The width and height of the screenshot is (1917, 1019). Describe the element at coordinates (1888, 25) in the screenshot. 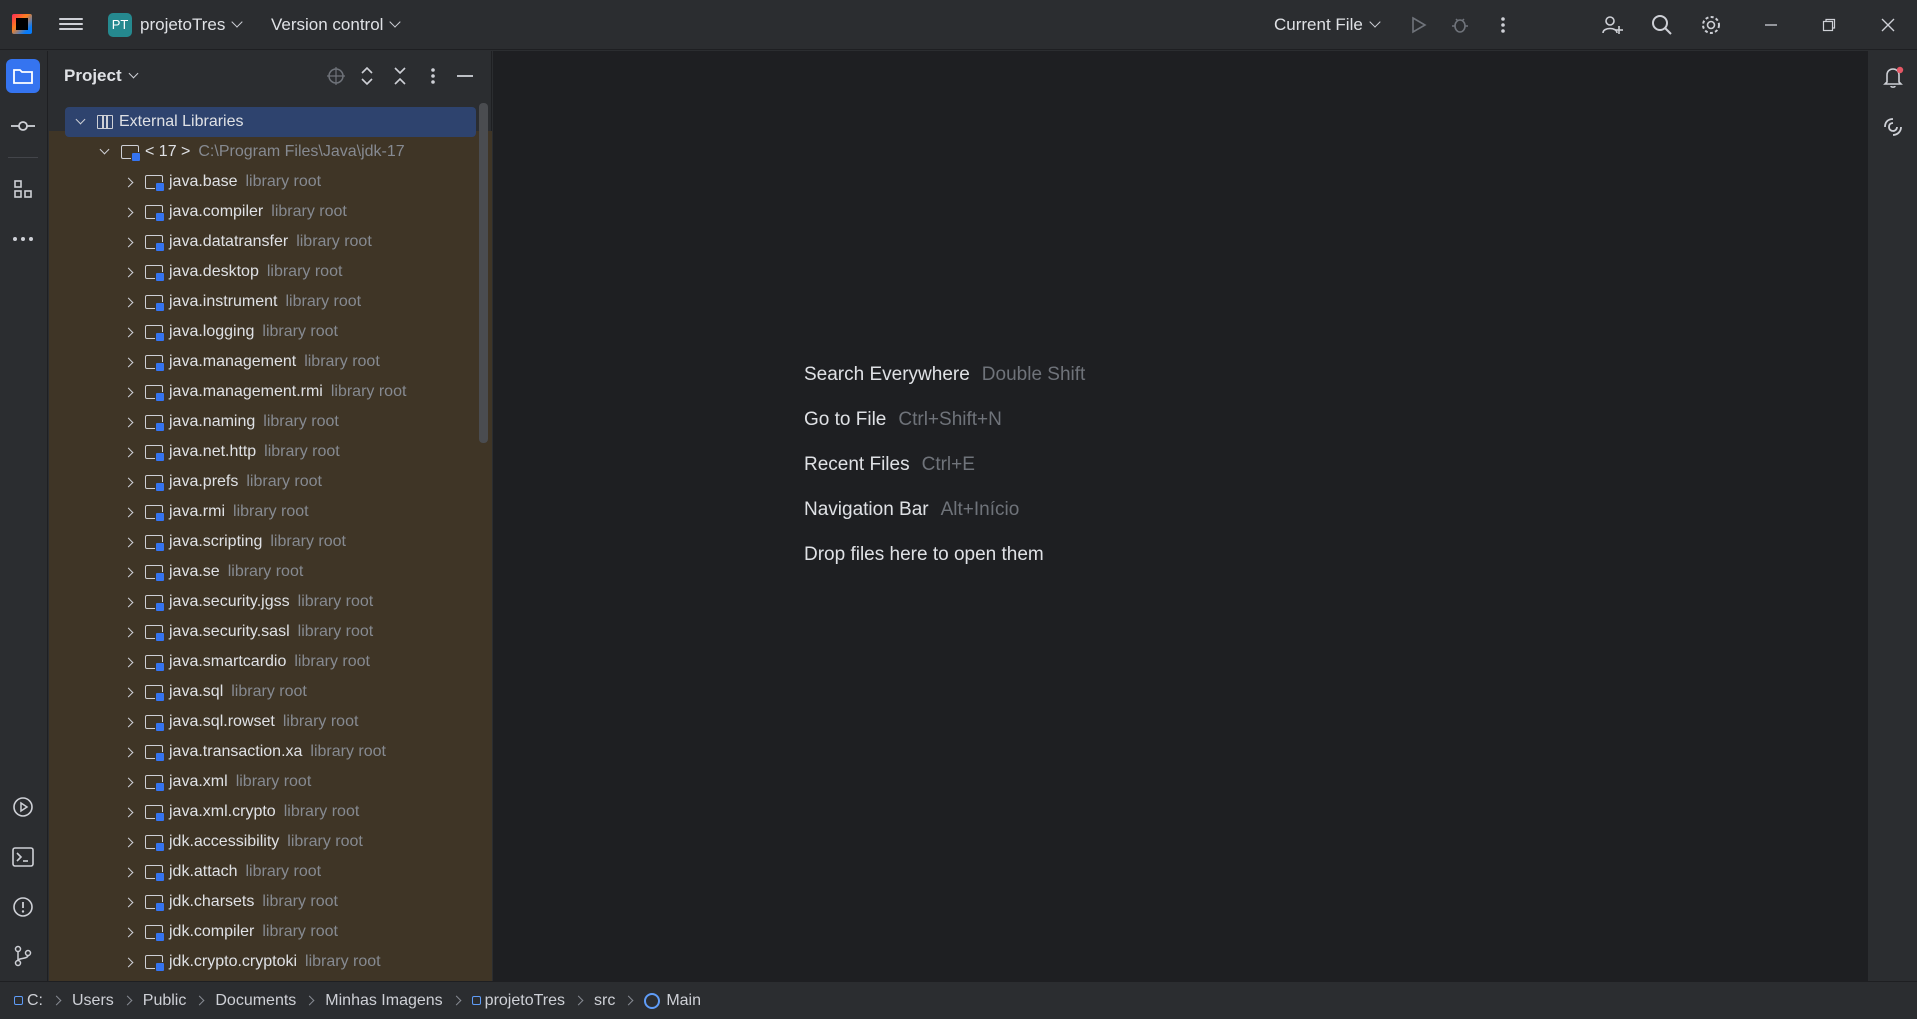

I see `close-window-icon` at that location.